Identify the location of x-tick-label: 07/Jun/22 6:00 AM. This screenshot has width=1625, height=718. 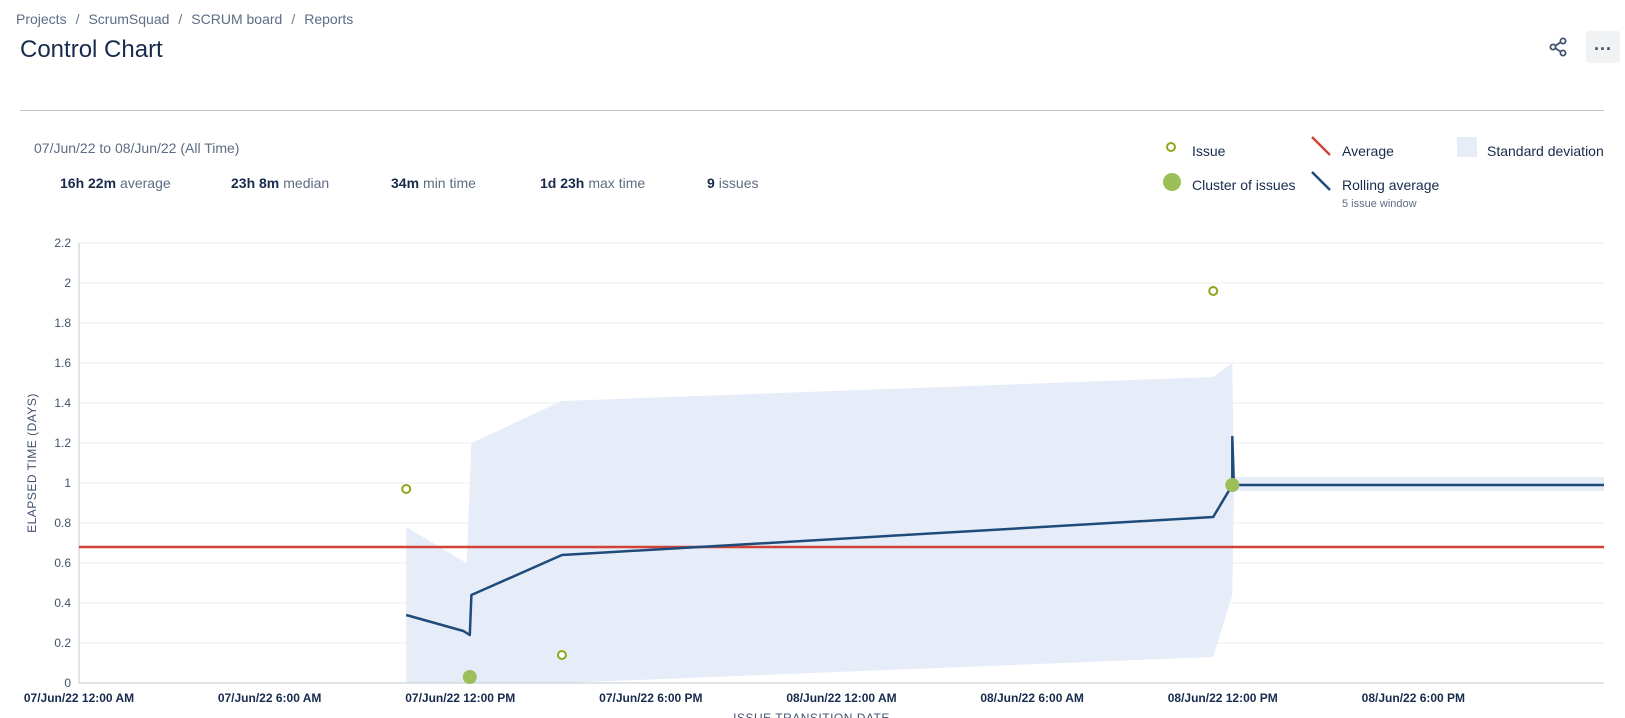
(270, 698).